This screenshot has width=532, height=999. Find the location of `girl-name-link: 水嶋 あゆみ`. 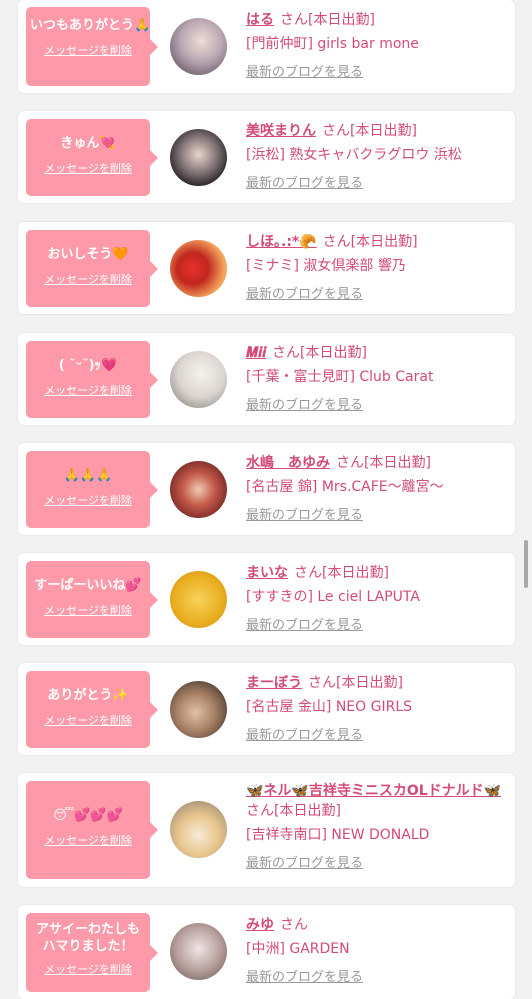

girl-name-link: 水嶋 あゆみ is located at coordinates (288, 463).